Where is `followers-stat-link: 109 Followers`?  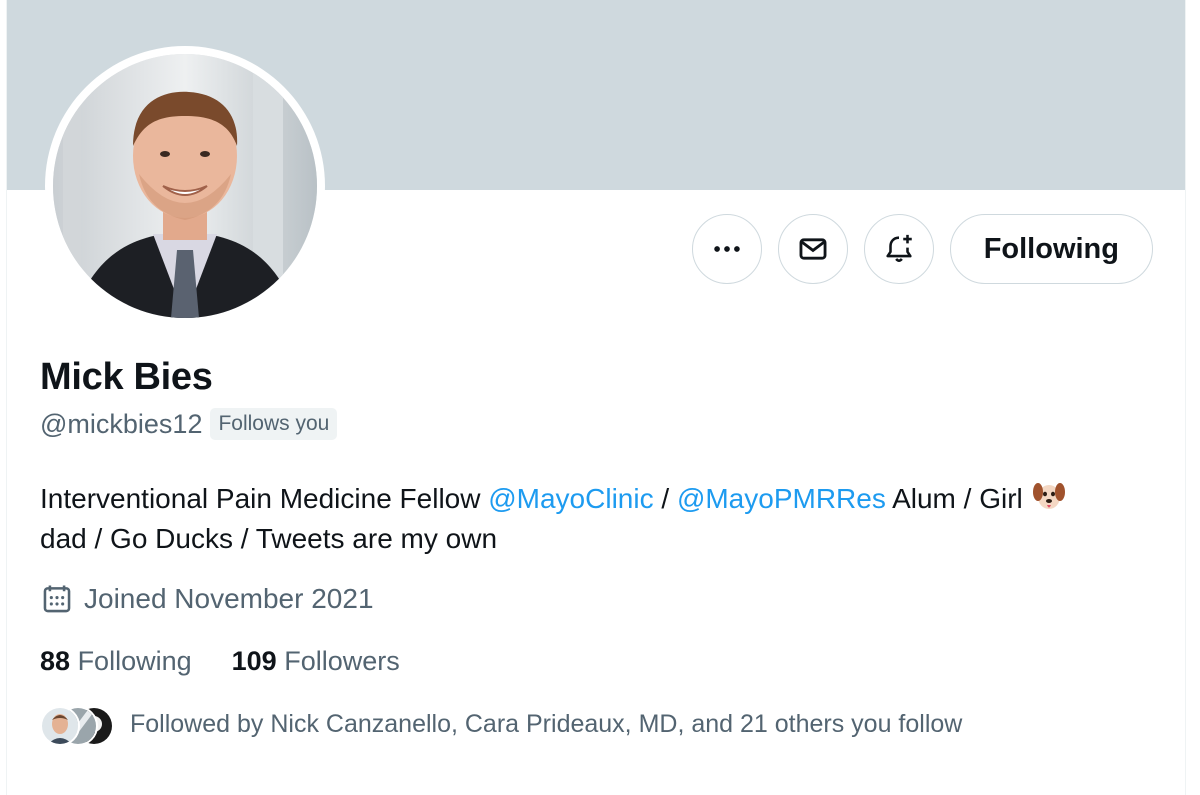
followers-stat-link: 109 Followers is located at coordinates (316, 661).